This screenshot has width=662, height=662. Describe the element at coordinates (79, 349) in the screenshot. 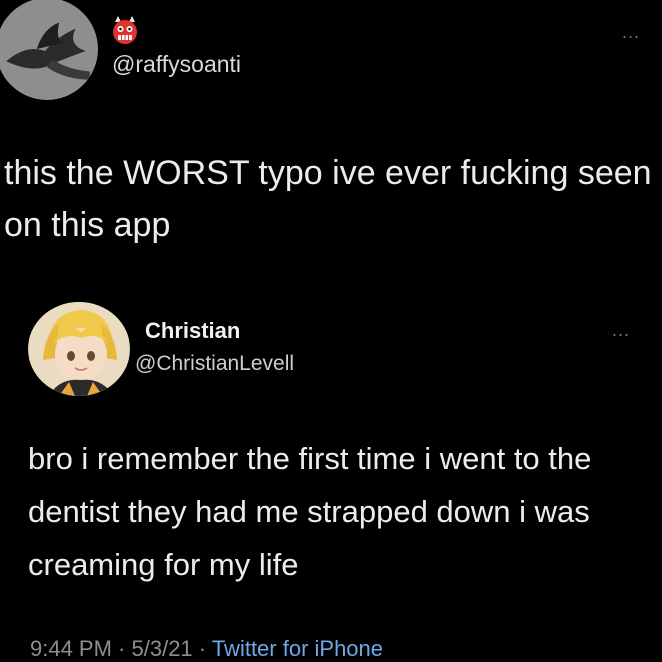

I see `christian-avatar` at that location.